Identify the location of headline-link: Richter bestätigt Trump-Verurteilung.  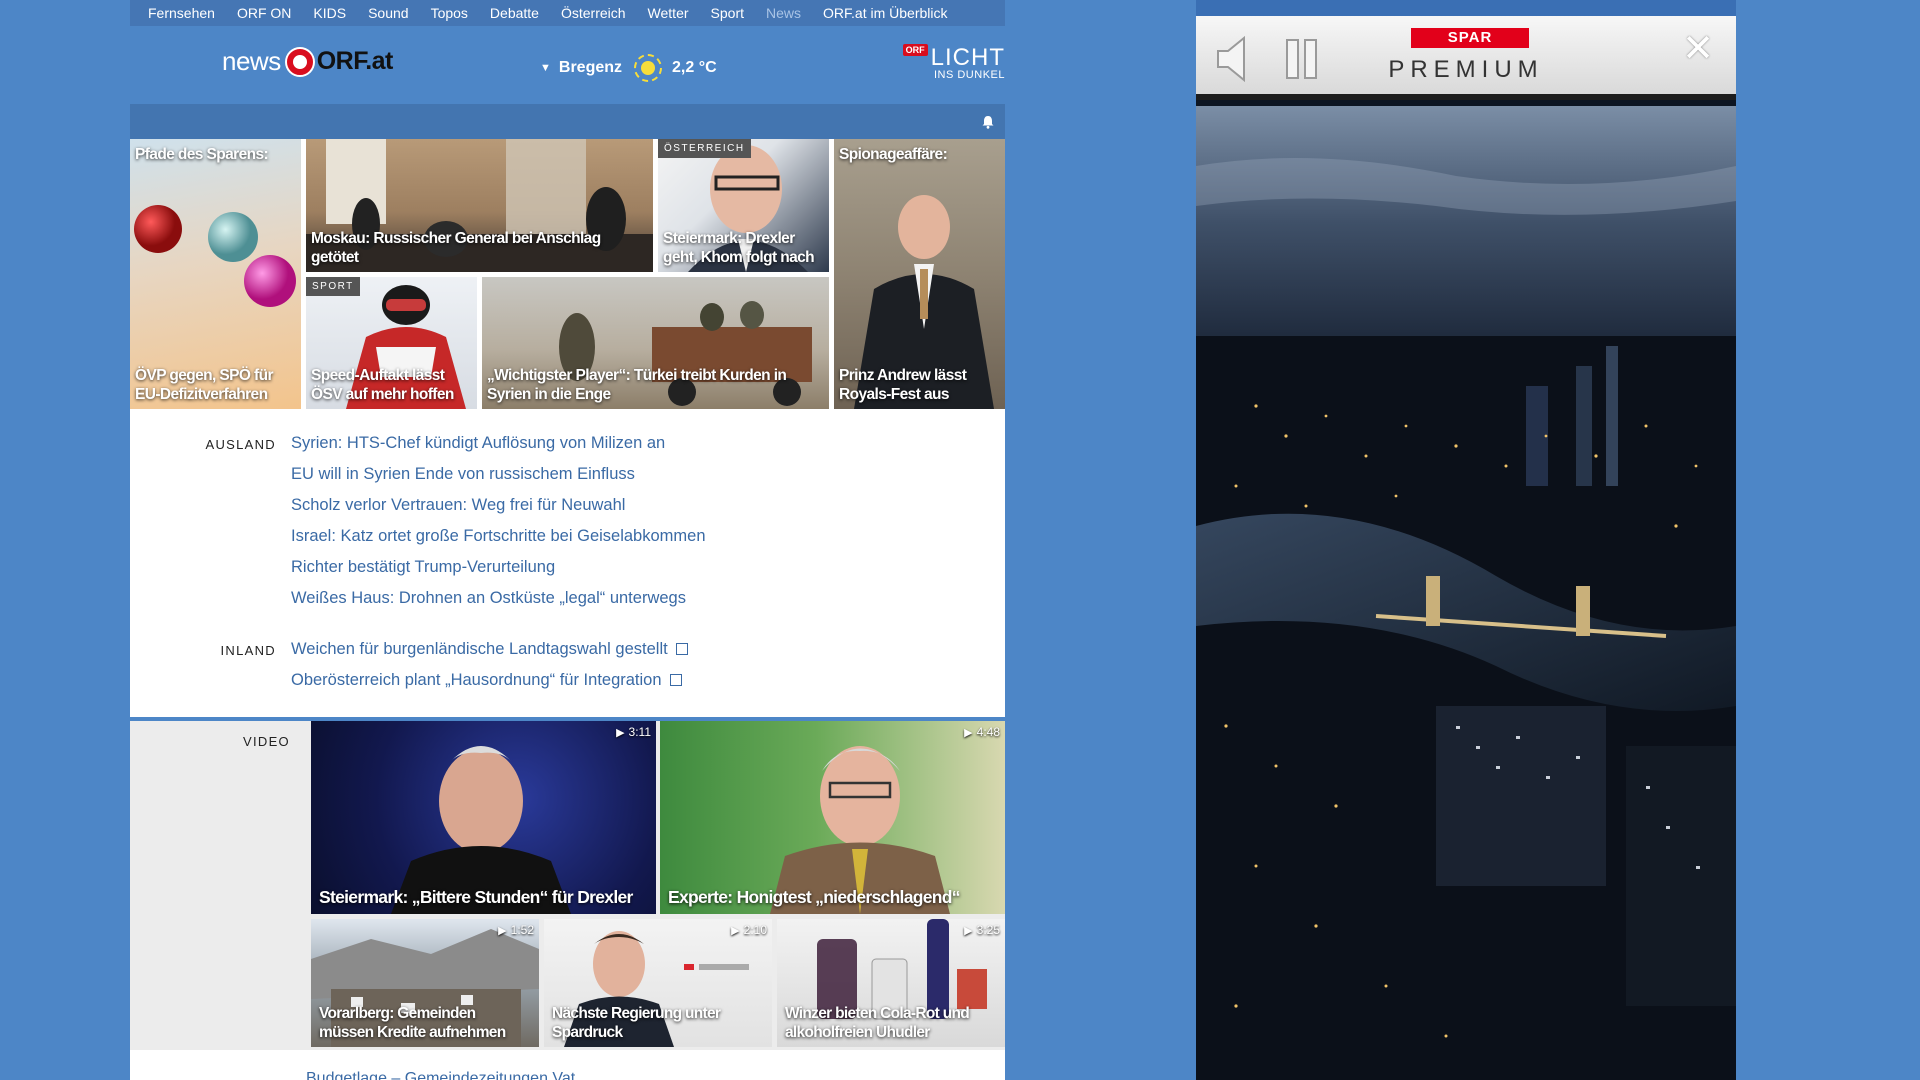
(498, 572).